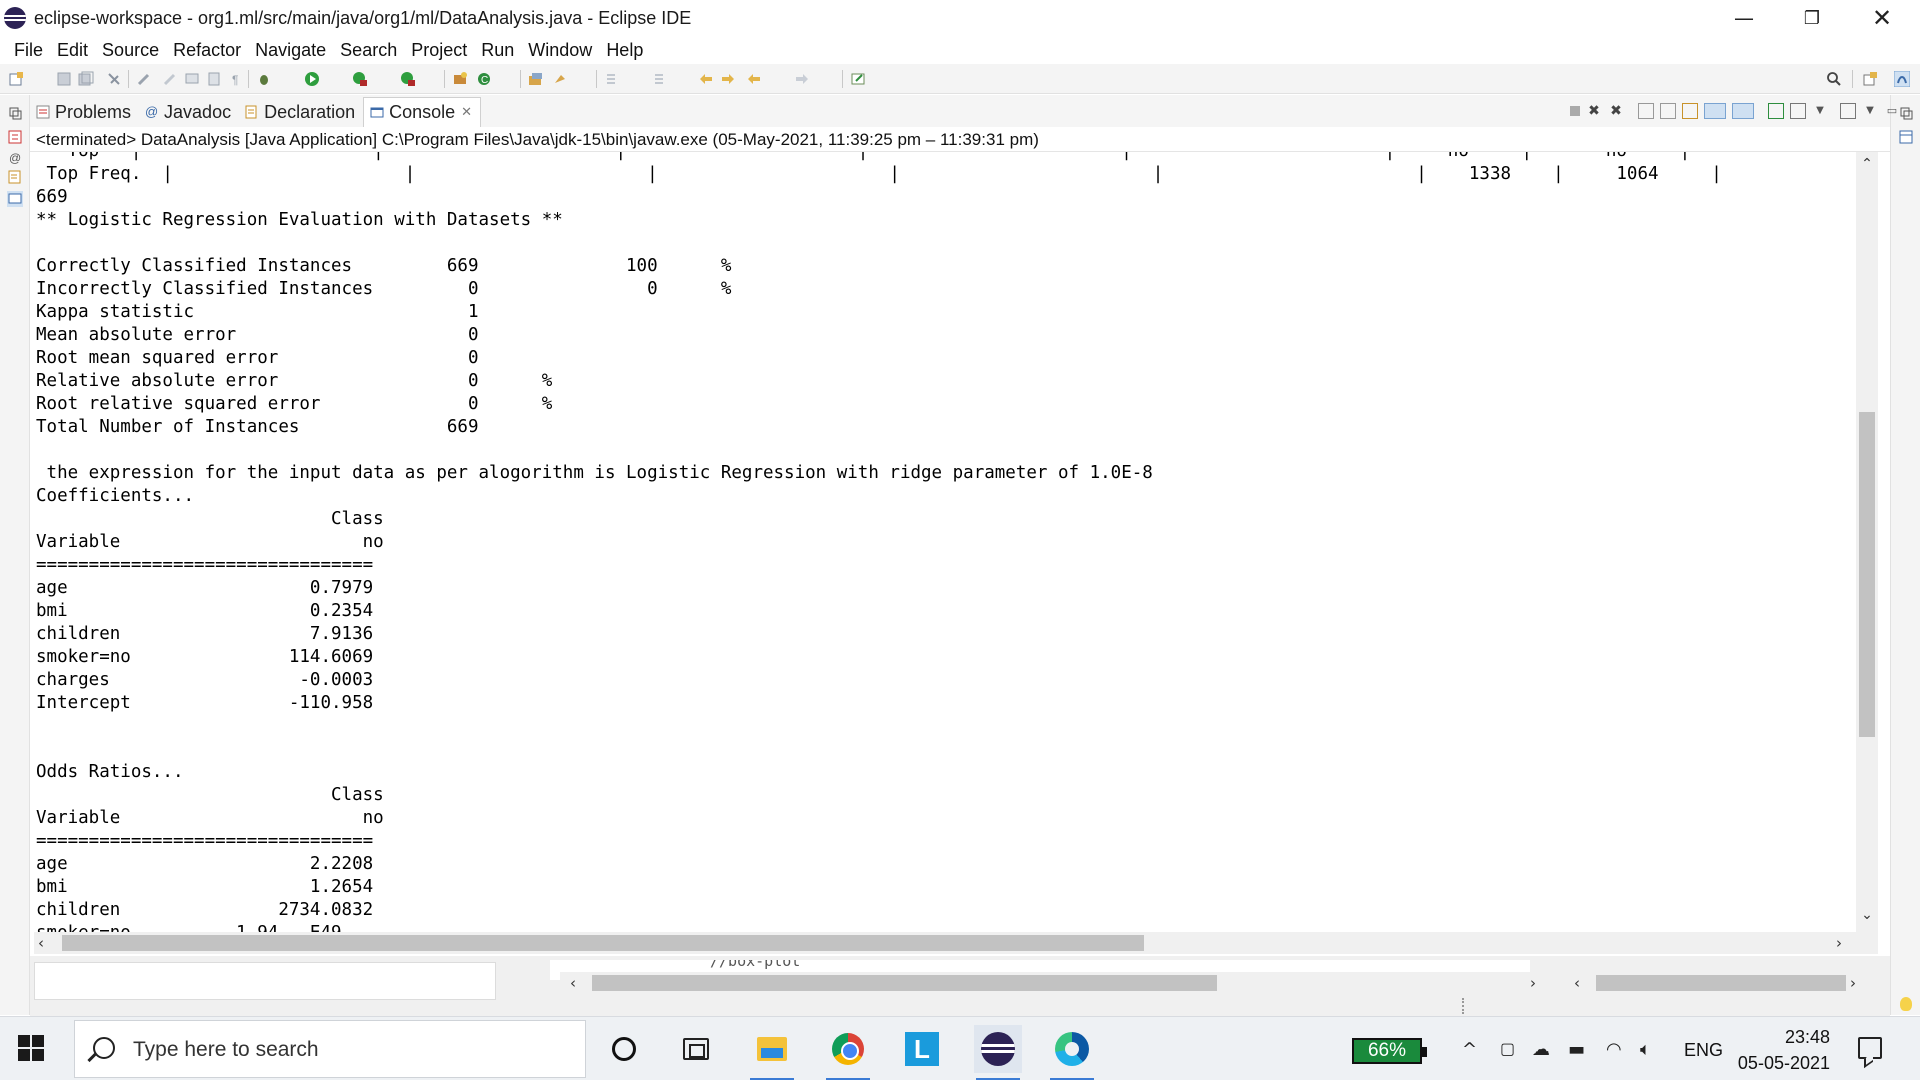 The image size is (1920, 1080). I want to click on vertical-scrollbar: ⌃ ⌄, so click(1867, 542).